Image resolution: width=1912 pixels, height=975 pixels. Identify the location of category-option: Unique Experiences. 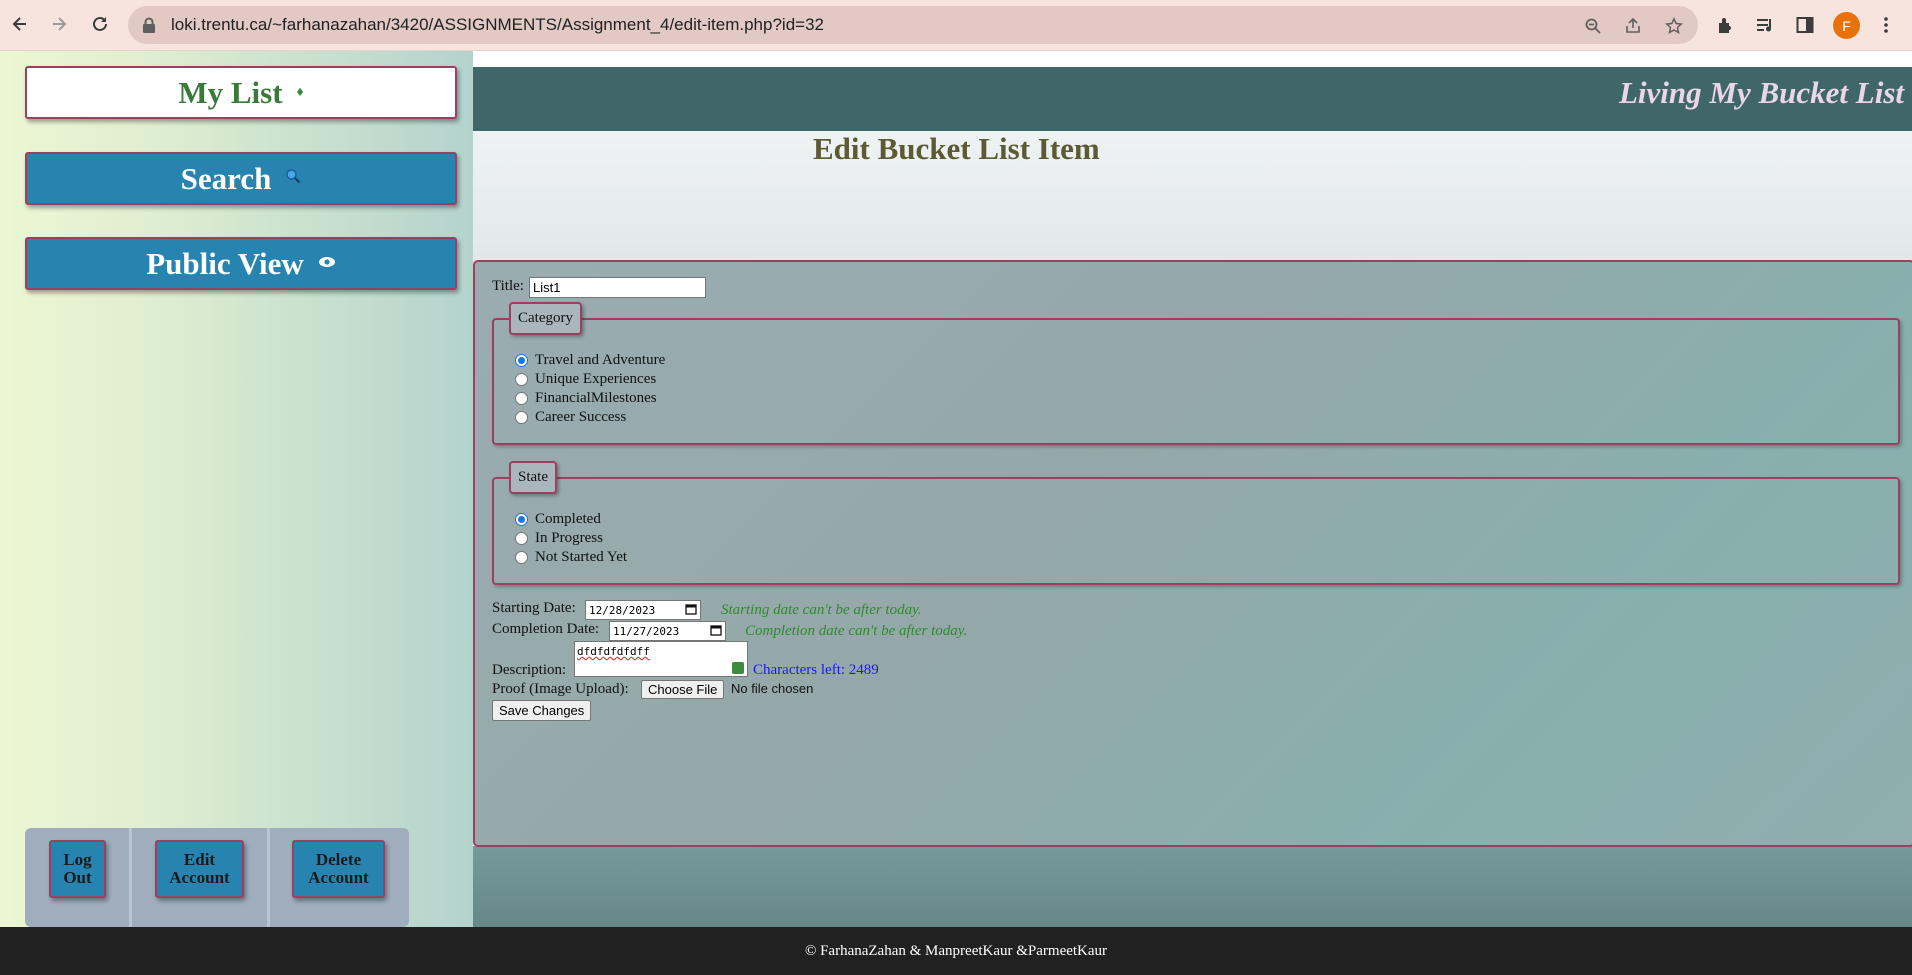
(585, 379).